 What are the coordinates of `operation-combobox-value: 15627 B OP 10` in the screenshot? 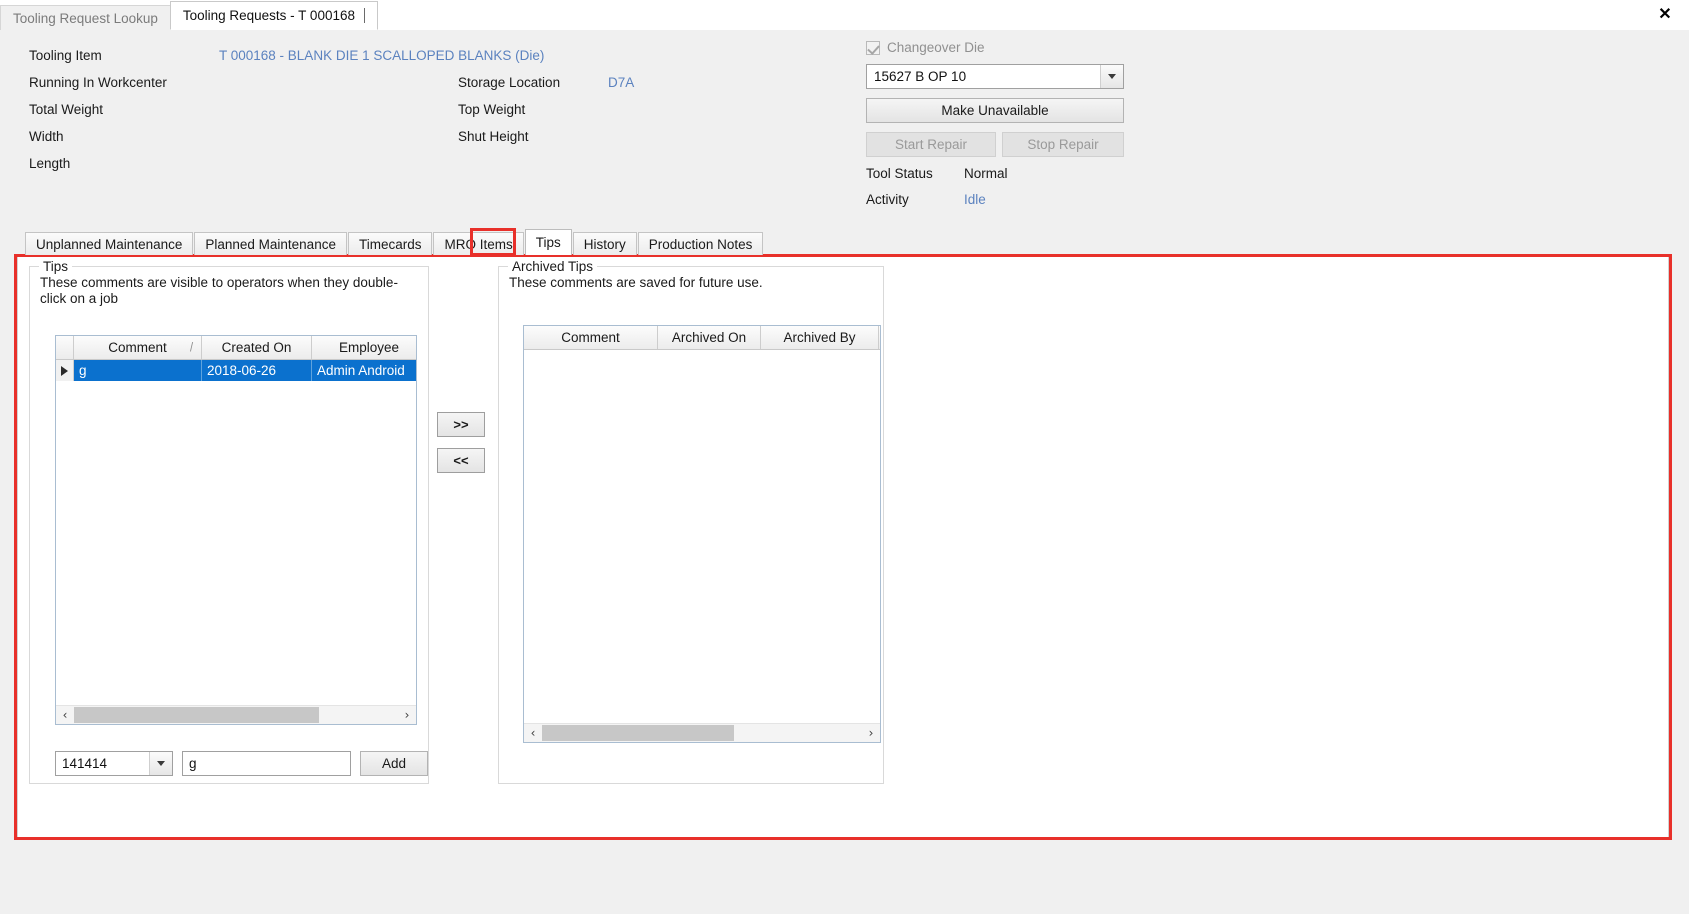 It's located at (920, 76).